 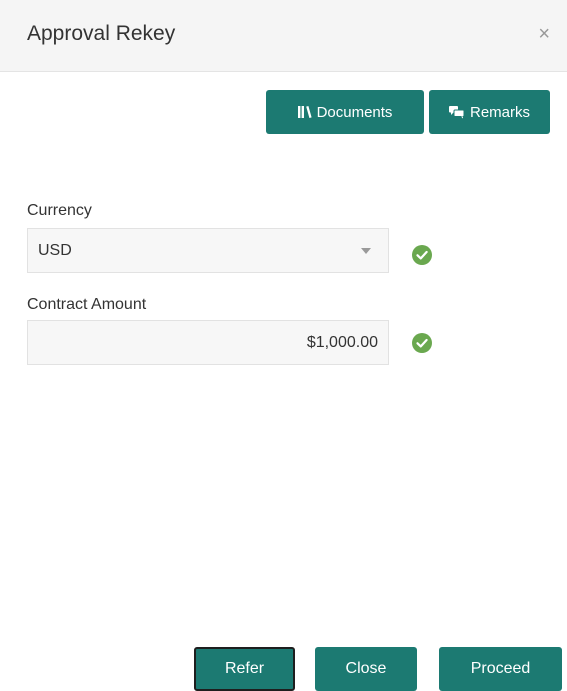 What do you see at coordinates (304, 112) in the screenshot?
I see `library-icon` at bounding box center [304, 112].